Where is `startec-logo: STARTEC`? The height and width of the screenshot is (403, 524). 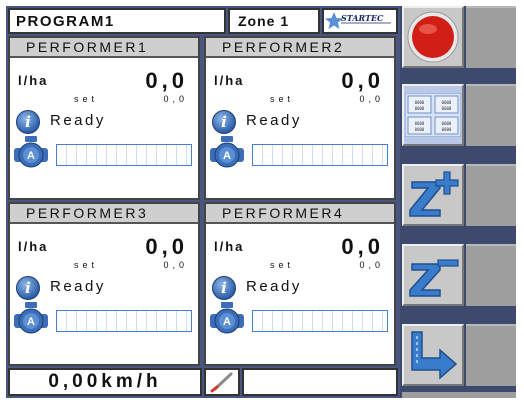
startec-logo: STARTEC is located at coordinates (360, 21).